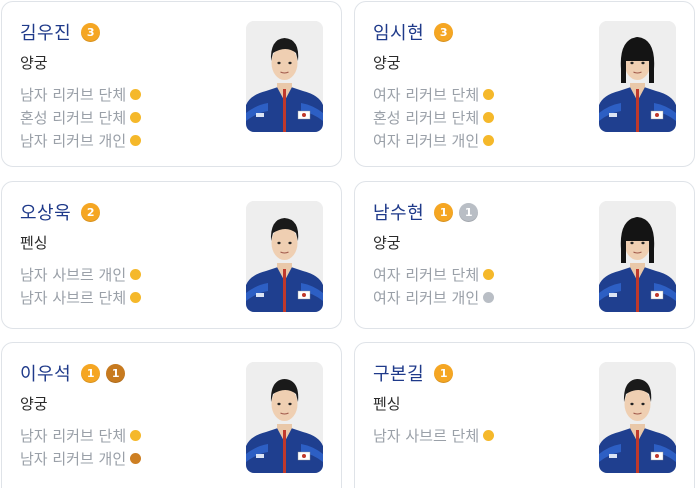 The height and width of the screenshot is (488, 697). What do you see at coordinates (524, 415) in the screenshot?
I see `athlete-card: 구본길 1 펜싱 남자 사브르 단체` at bounding box center [524, 415].